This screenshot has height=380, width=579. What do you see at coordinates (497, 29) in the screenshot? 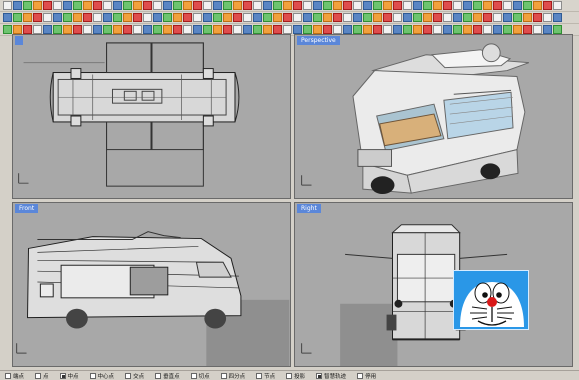
I see `camera-icon` at bounding box center [497, 29].